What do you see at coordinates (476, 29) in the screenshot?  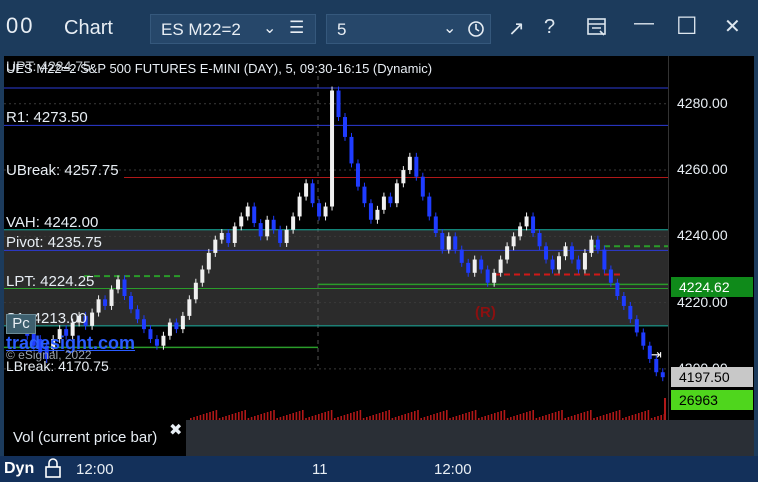 I see `clock-icon` at bounding box center [476, 29].